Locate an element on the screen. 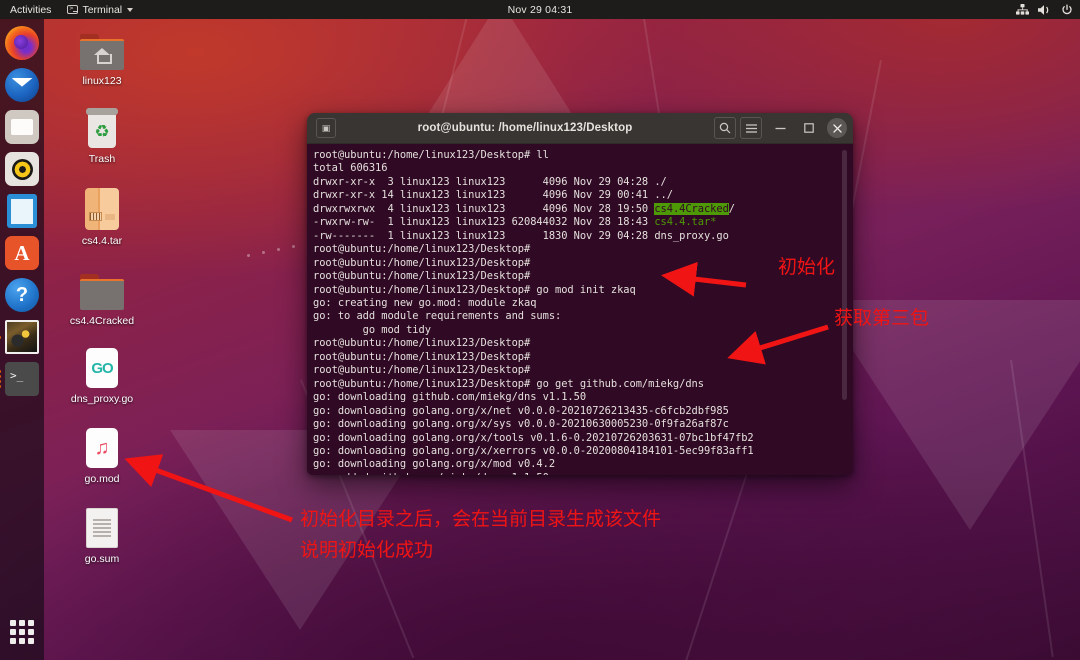  top-bar: Activities Terminal Nov 29 04:31 is located at coordinates (540, 9).